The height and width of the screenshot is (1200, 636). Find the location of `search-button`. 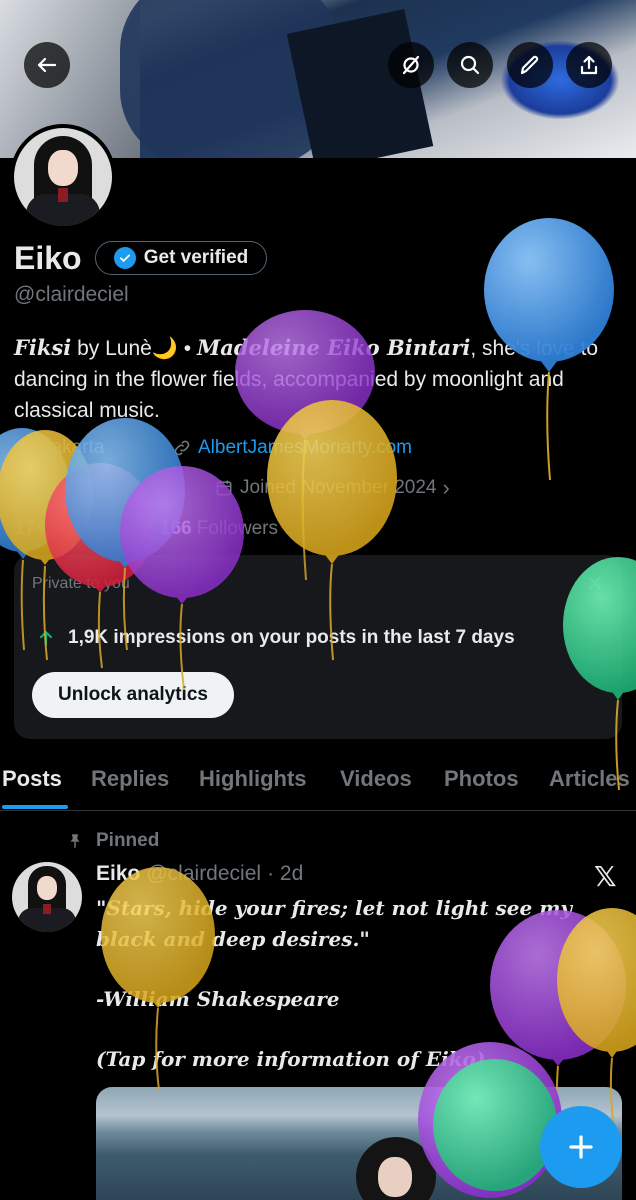

search-button is located at coordinates (470, 65).